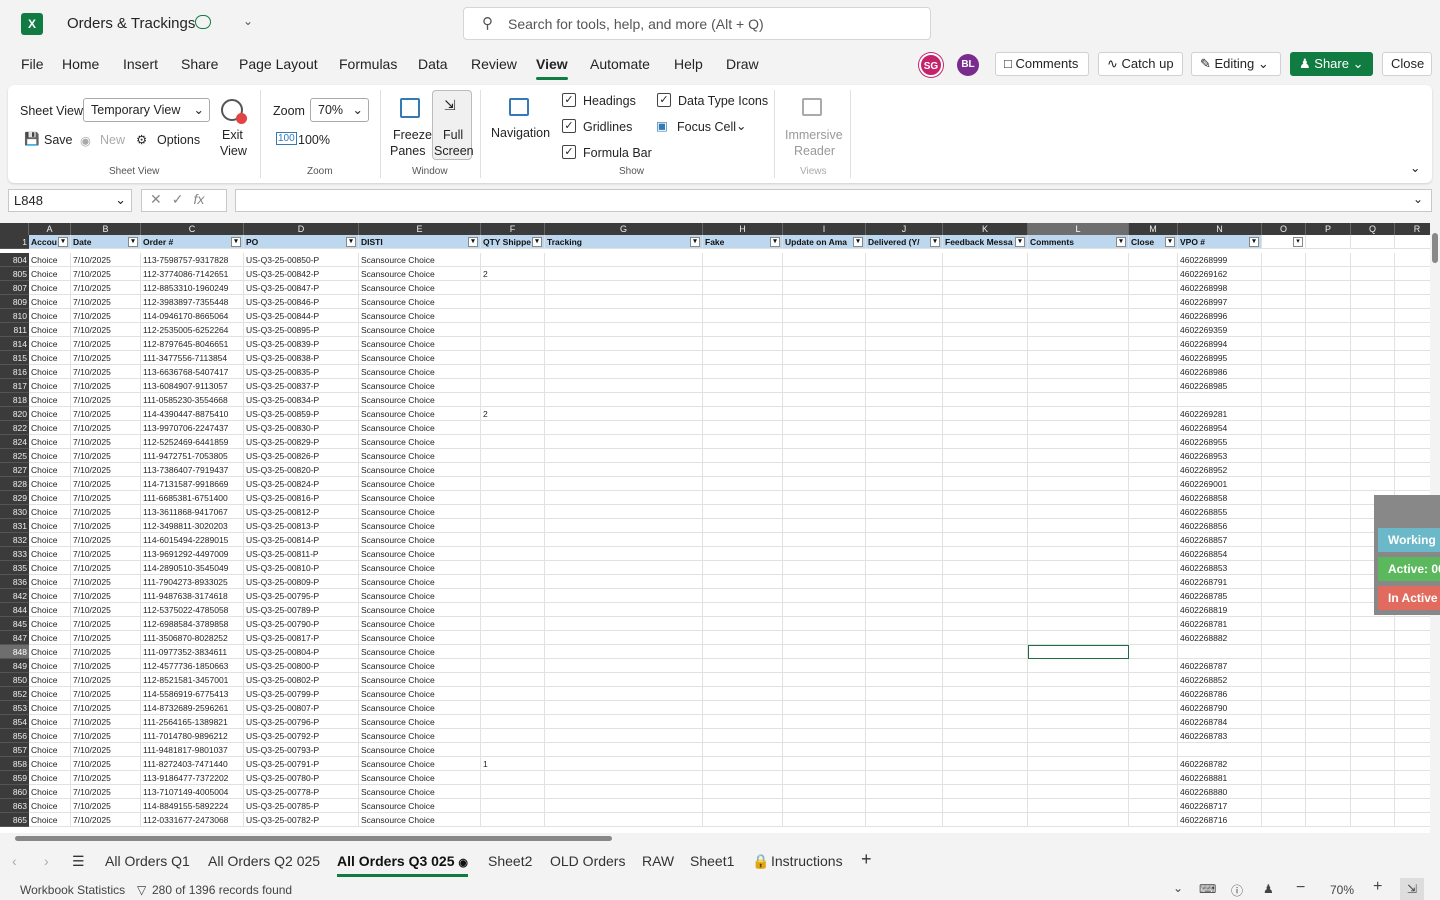 This screenshot has width=1440, height=900. Describe the element at coordinates (301, 554) in the screenshot. I see `cell: US-Q3-25-00811-P` at that location.